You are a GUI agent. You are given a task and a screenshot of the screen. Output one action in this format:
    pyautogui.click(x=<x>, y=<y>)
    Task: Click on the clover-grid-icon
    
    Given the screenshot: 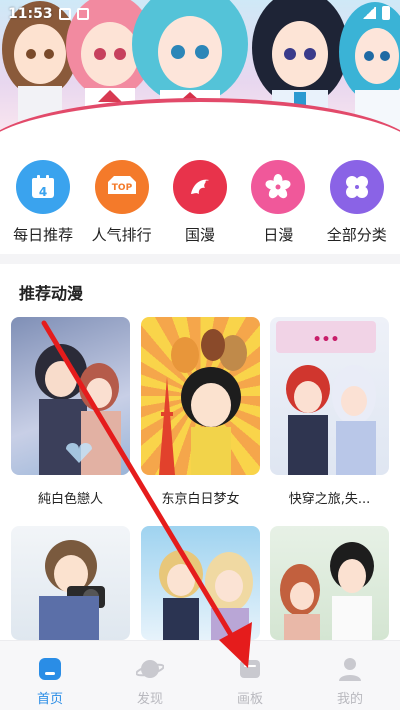 What is the action you would take?
    pyautogui.click(x=356, y=187)
    